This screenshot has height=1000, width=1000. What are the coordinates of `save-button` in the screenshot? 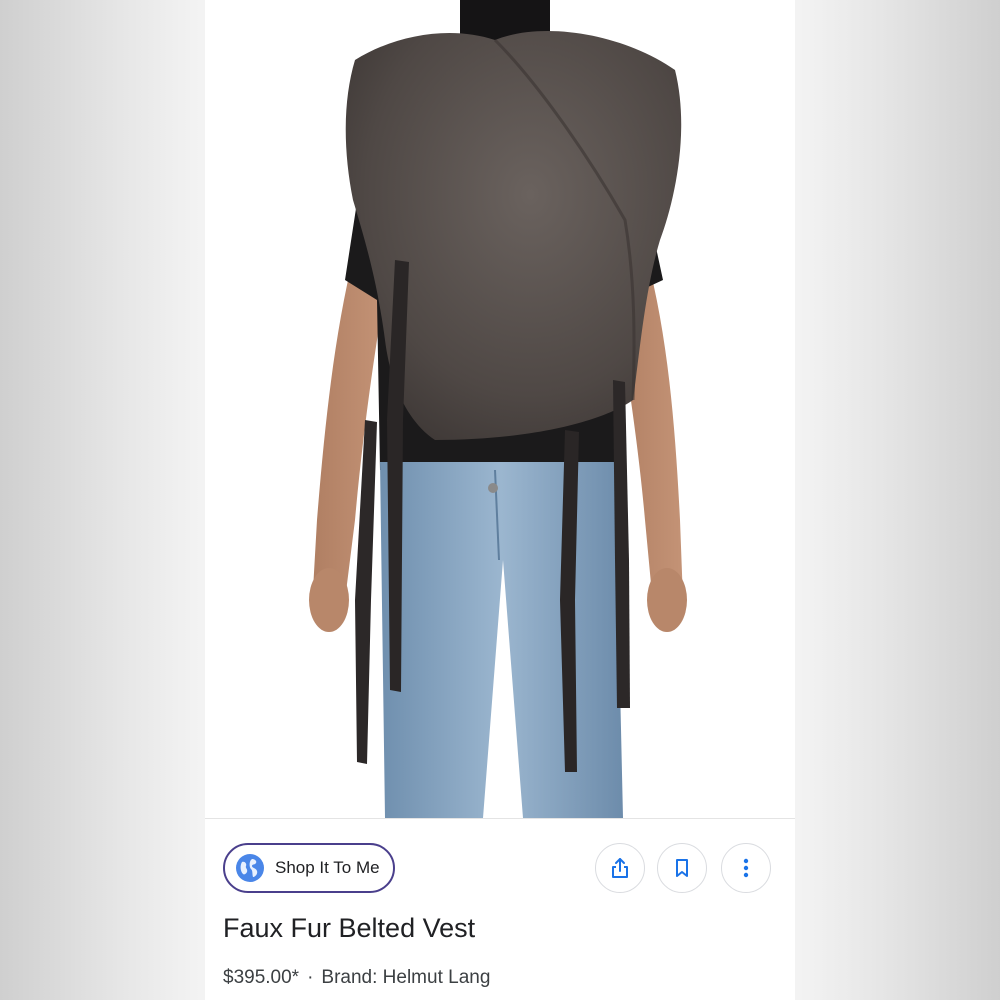 It's located at (682, 868).